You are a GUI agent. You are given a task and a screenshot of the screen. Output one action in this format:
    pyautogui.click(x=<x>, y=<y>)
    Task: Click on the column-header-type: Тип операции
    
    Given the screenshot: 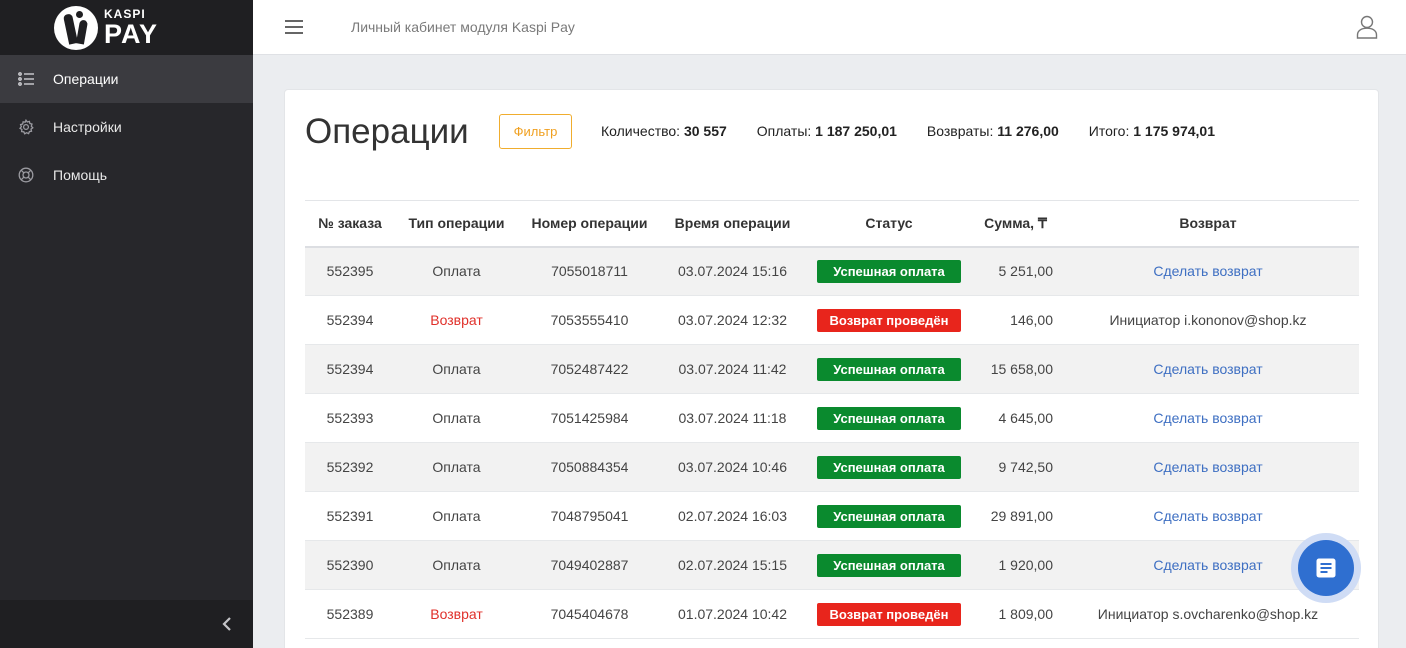 What is the action you would take?
    pyautogui.click(x=456, y=224)
    